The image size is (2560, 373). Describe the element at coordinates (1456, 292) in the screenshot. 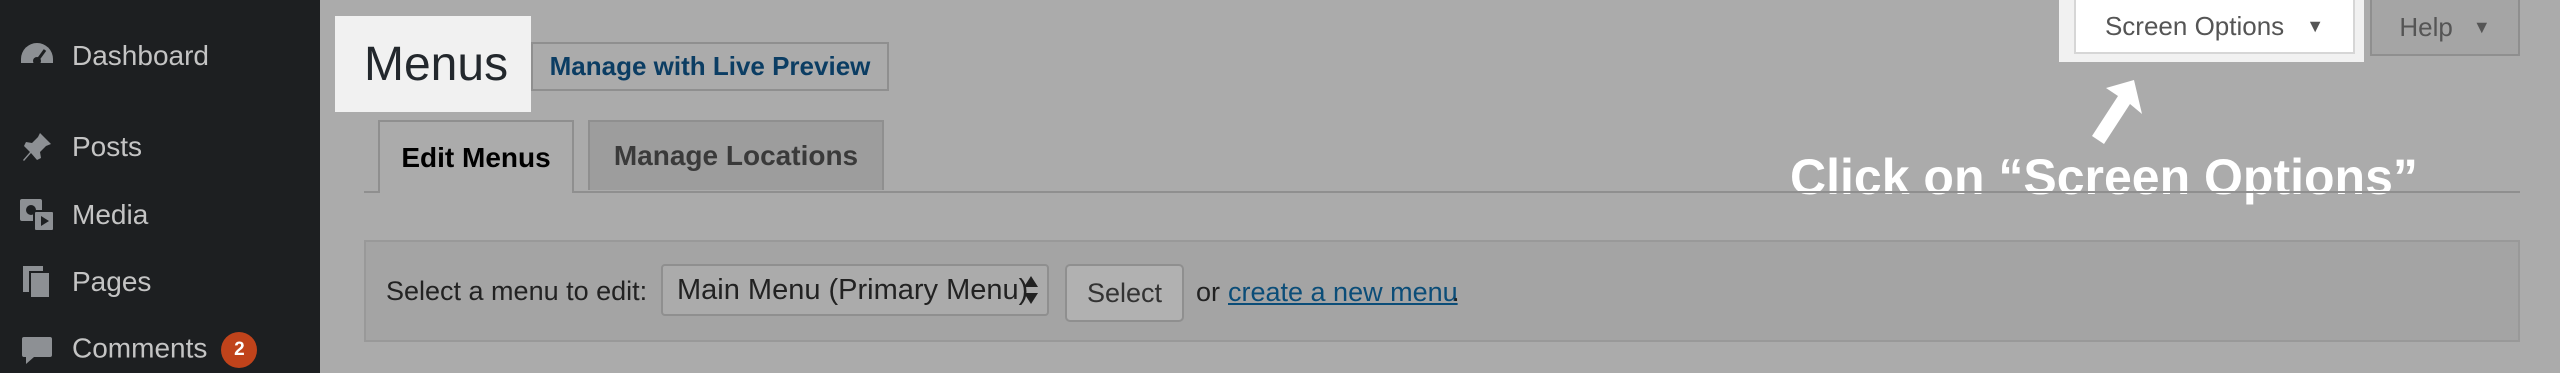

I see `period-text: .` at that location.